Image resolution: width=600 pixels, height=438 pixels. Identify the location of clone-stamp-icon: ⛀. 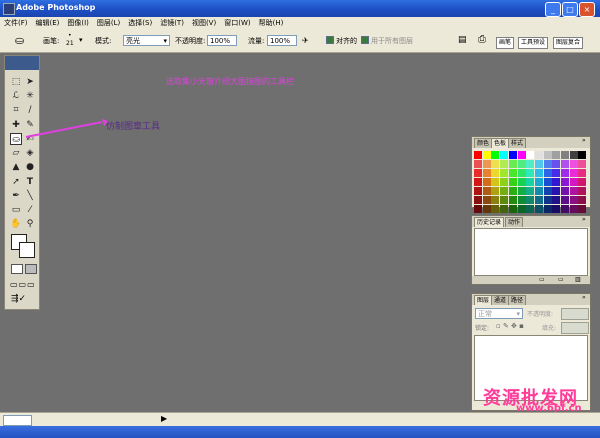
(19, 40).